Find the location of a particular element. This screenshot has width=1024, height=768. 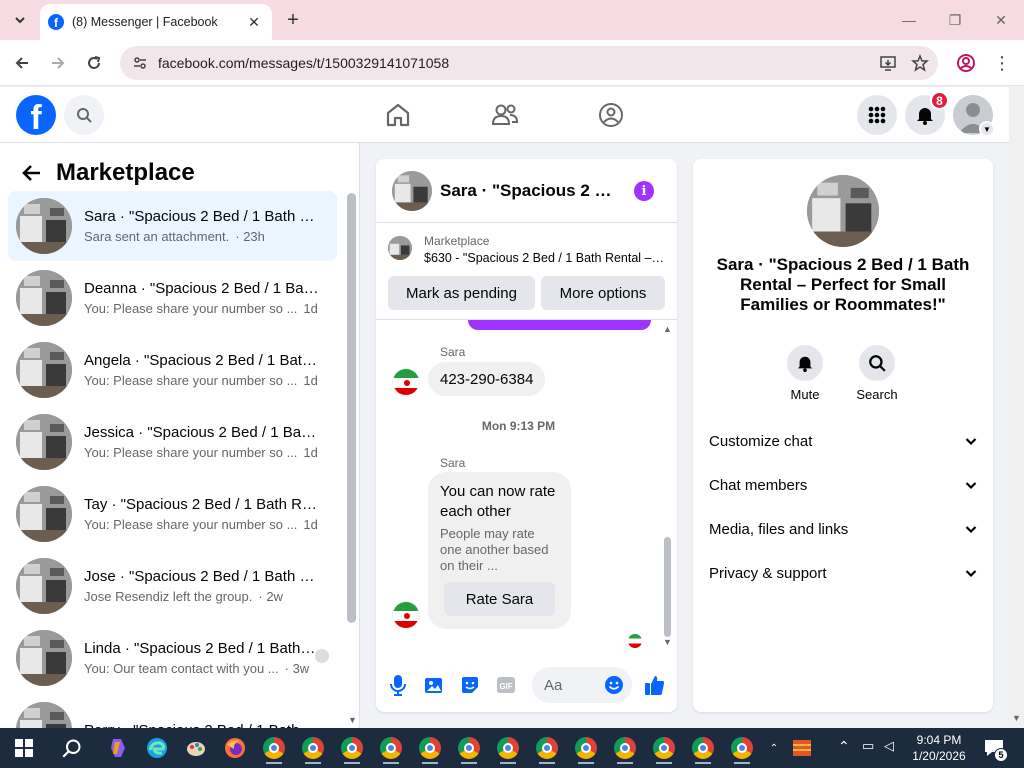

gif-icon: GIF is located at coordinates (506, 685).